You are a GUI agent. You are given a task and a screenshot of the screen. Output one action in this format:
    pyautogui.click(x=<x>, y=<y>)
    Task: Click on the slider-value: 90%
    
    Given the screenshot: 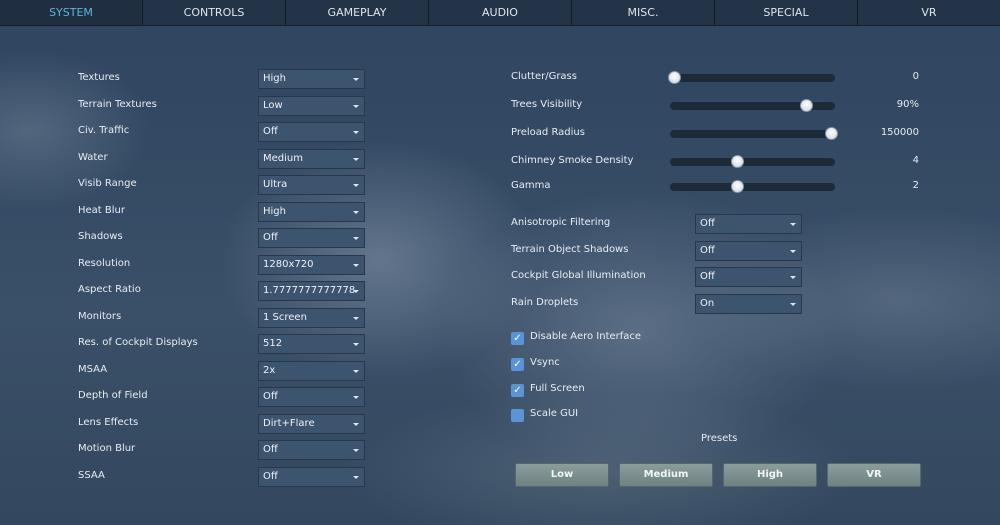 What is the action you would take?
    pyautogui.click(x=907, y=104)
    